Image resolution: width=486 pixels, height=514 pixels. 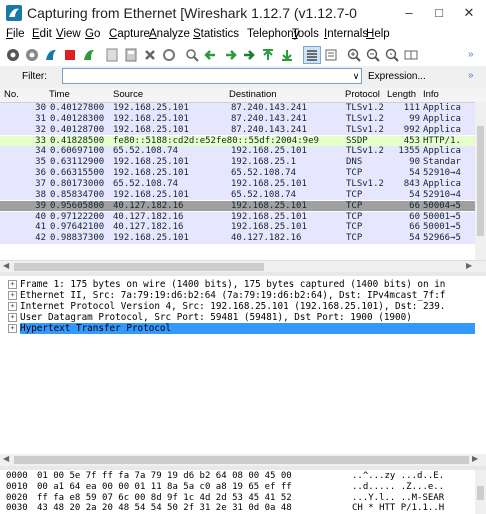 What do you see at coordinates (269, 205) in the screenshot?
I see `packet-cell-dst: 192.168.25.101` at bounding box center [269, 205].